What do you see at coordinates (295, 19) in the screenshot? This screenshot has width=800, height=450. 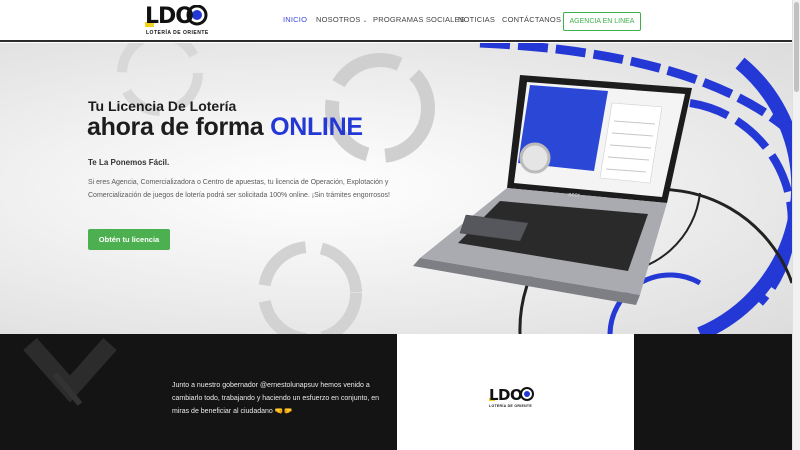 I see `nav-inicio: INICIO` at bounding box center [295, 19].